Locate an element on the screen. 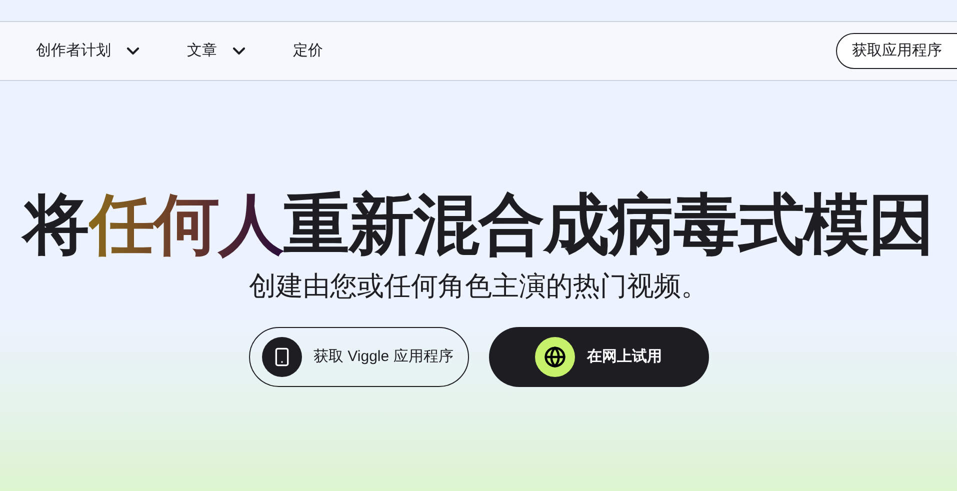  globe-icon is located at coordinates (555, 357).